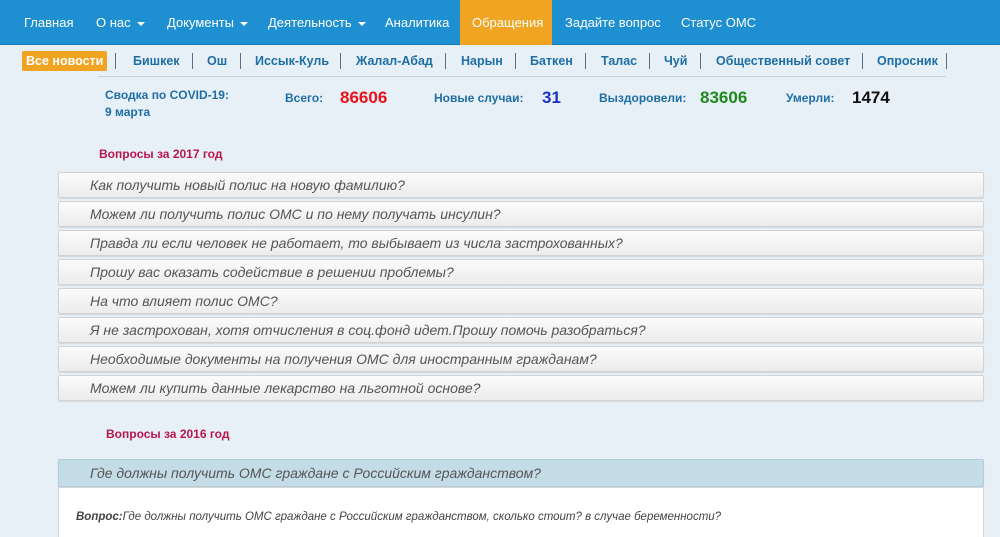 The width and height of the screenshot is (1000, 537). Describe the element at coordinates (724, 97) in the screenshot. I see `covid-recovered-value: 83606` at that location.